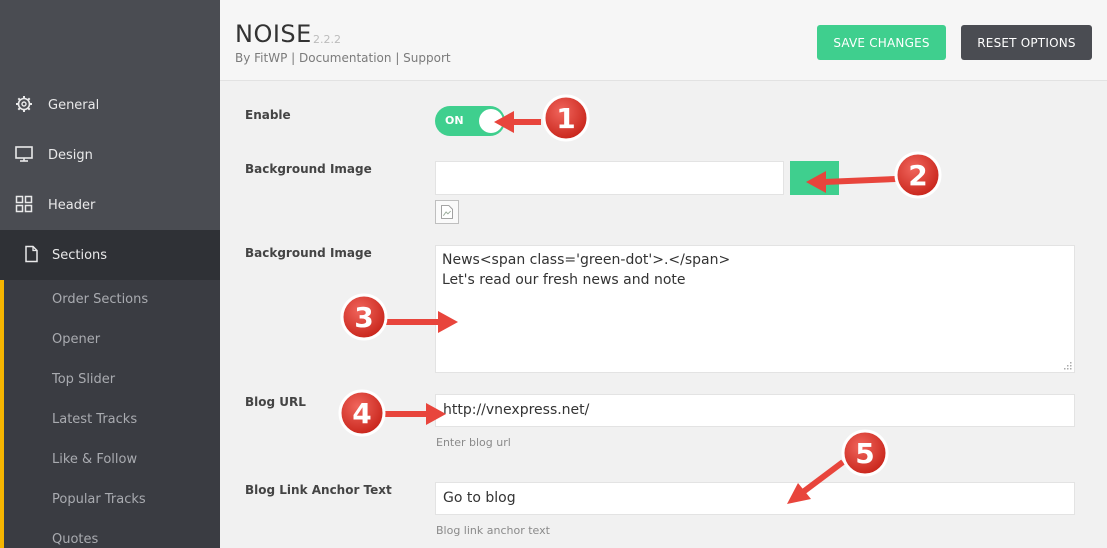 This screenshot has height=548, width=1107. Describe the element at coordinates (100, 299) in the screenshot. I see `sidebar-subitem-order-sections: Order Sections` at that location.